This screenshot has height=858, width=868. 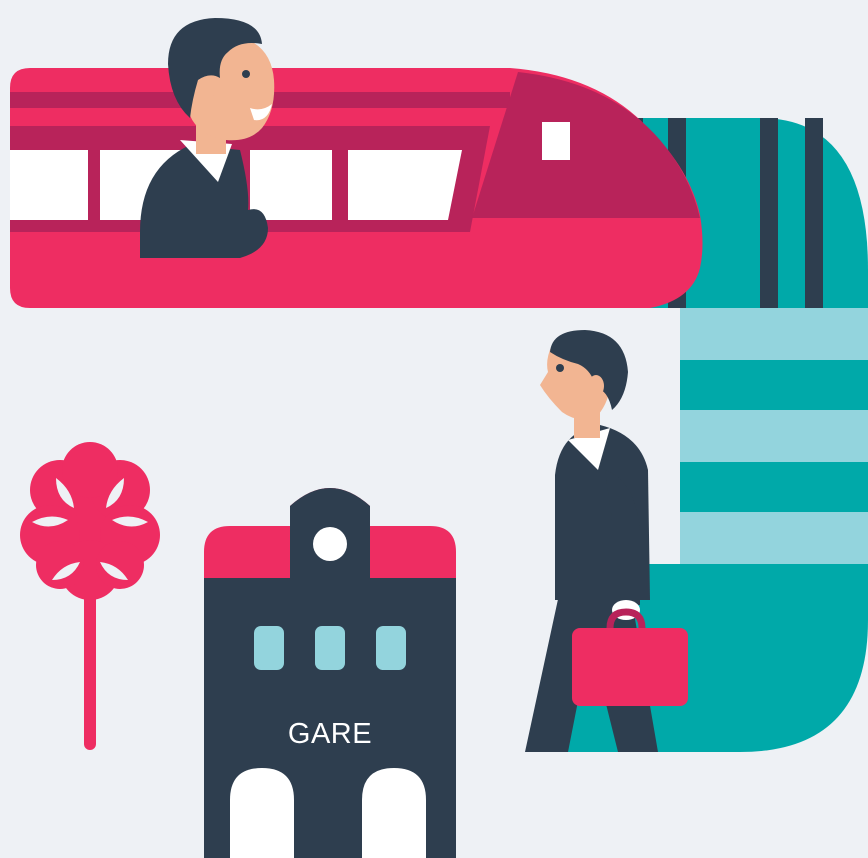 I want to click on station-building-icon: GARE, so click(x=330, y=673).